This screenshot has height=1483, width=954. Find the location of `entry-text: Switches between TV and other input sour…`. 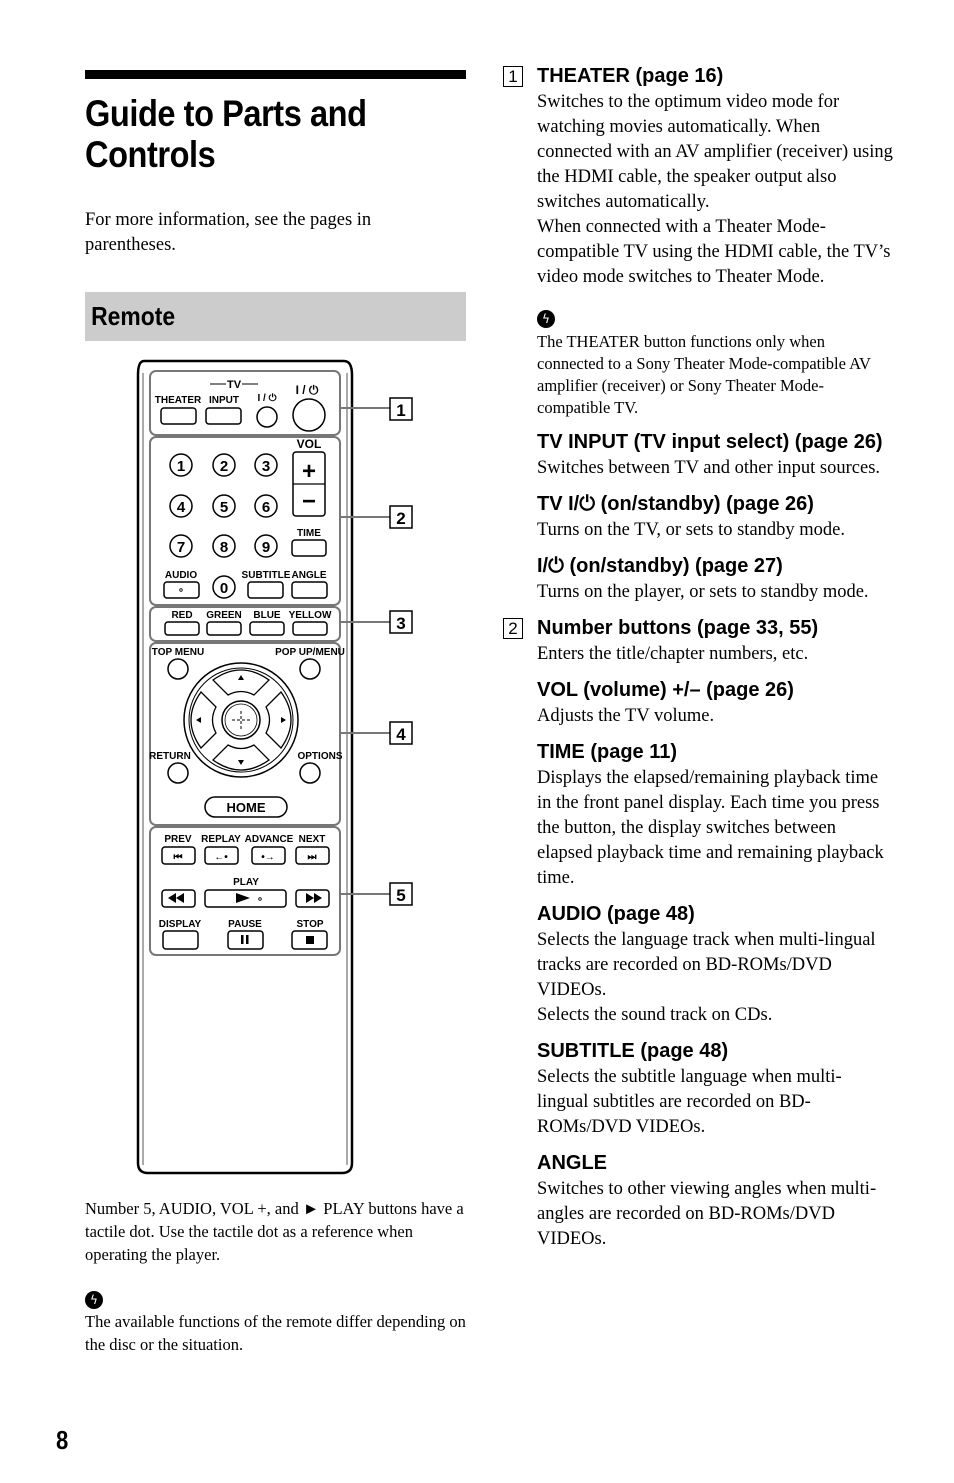

entry-text: Switches between TV and other input sour… is located at coordinates (709, 468).